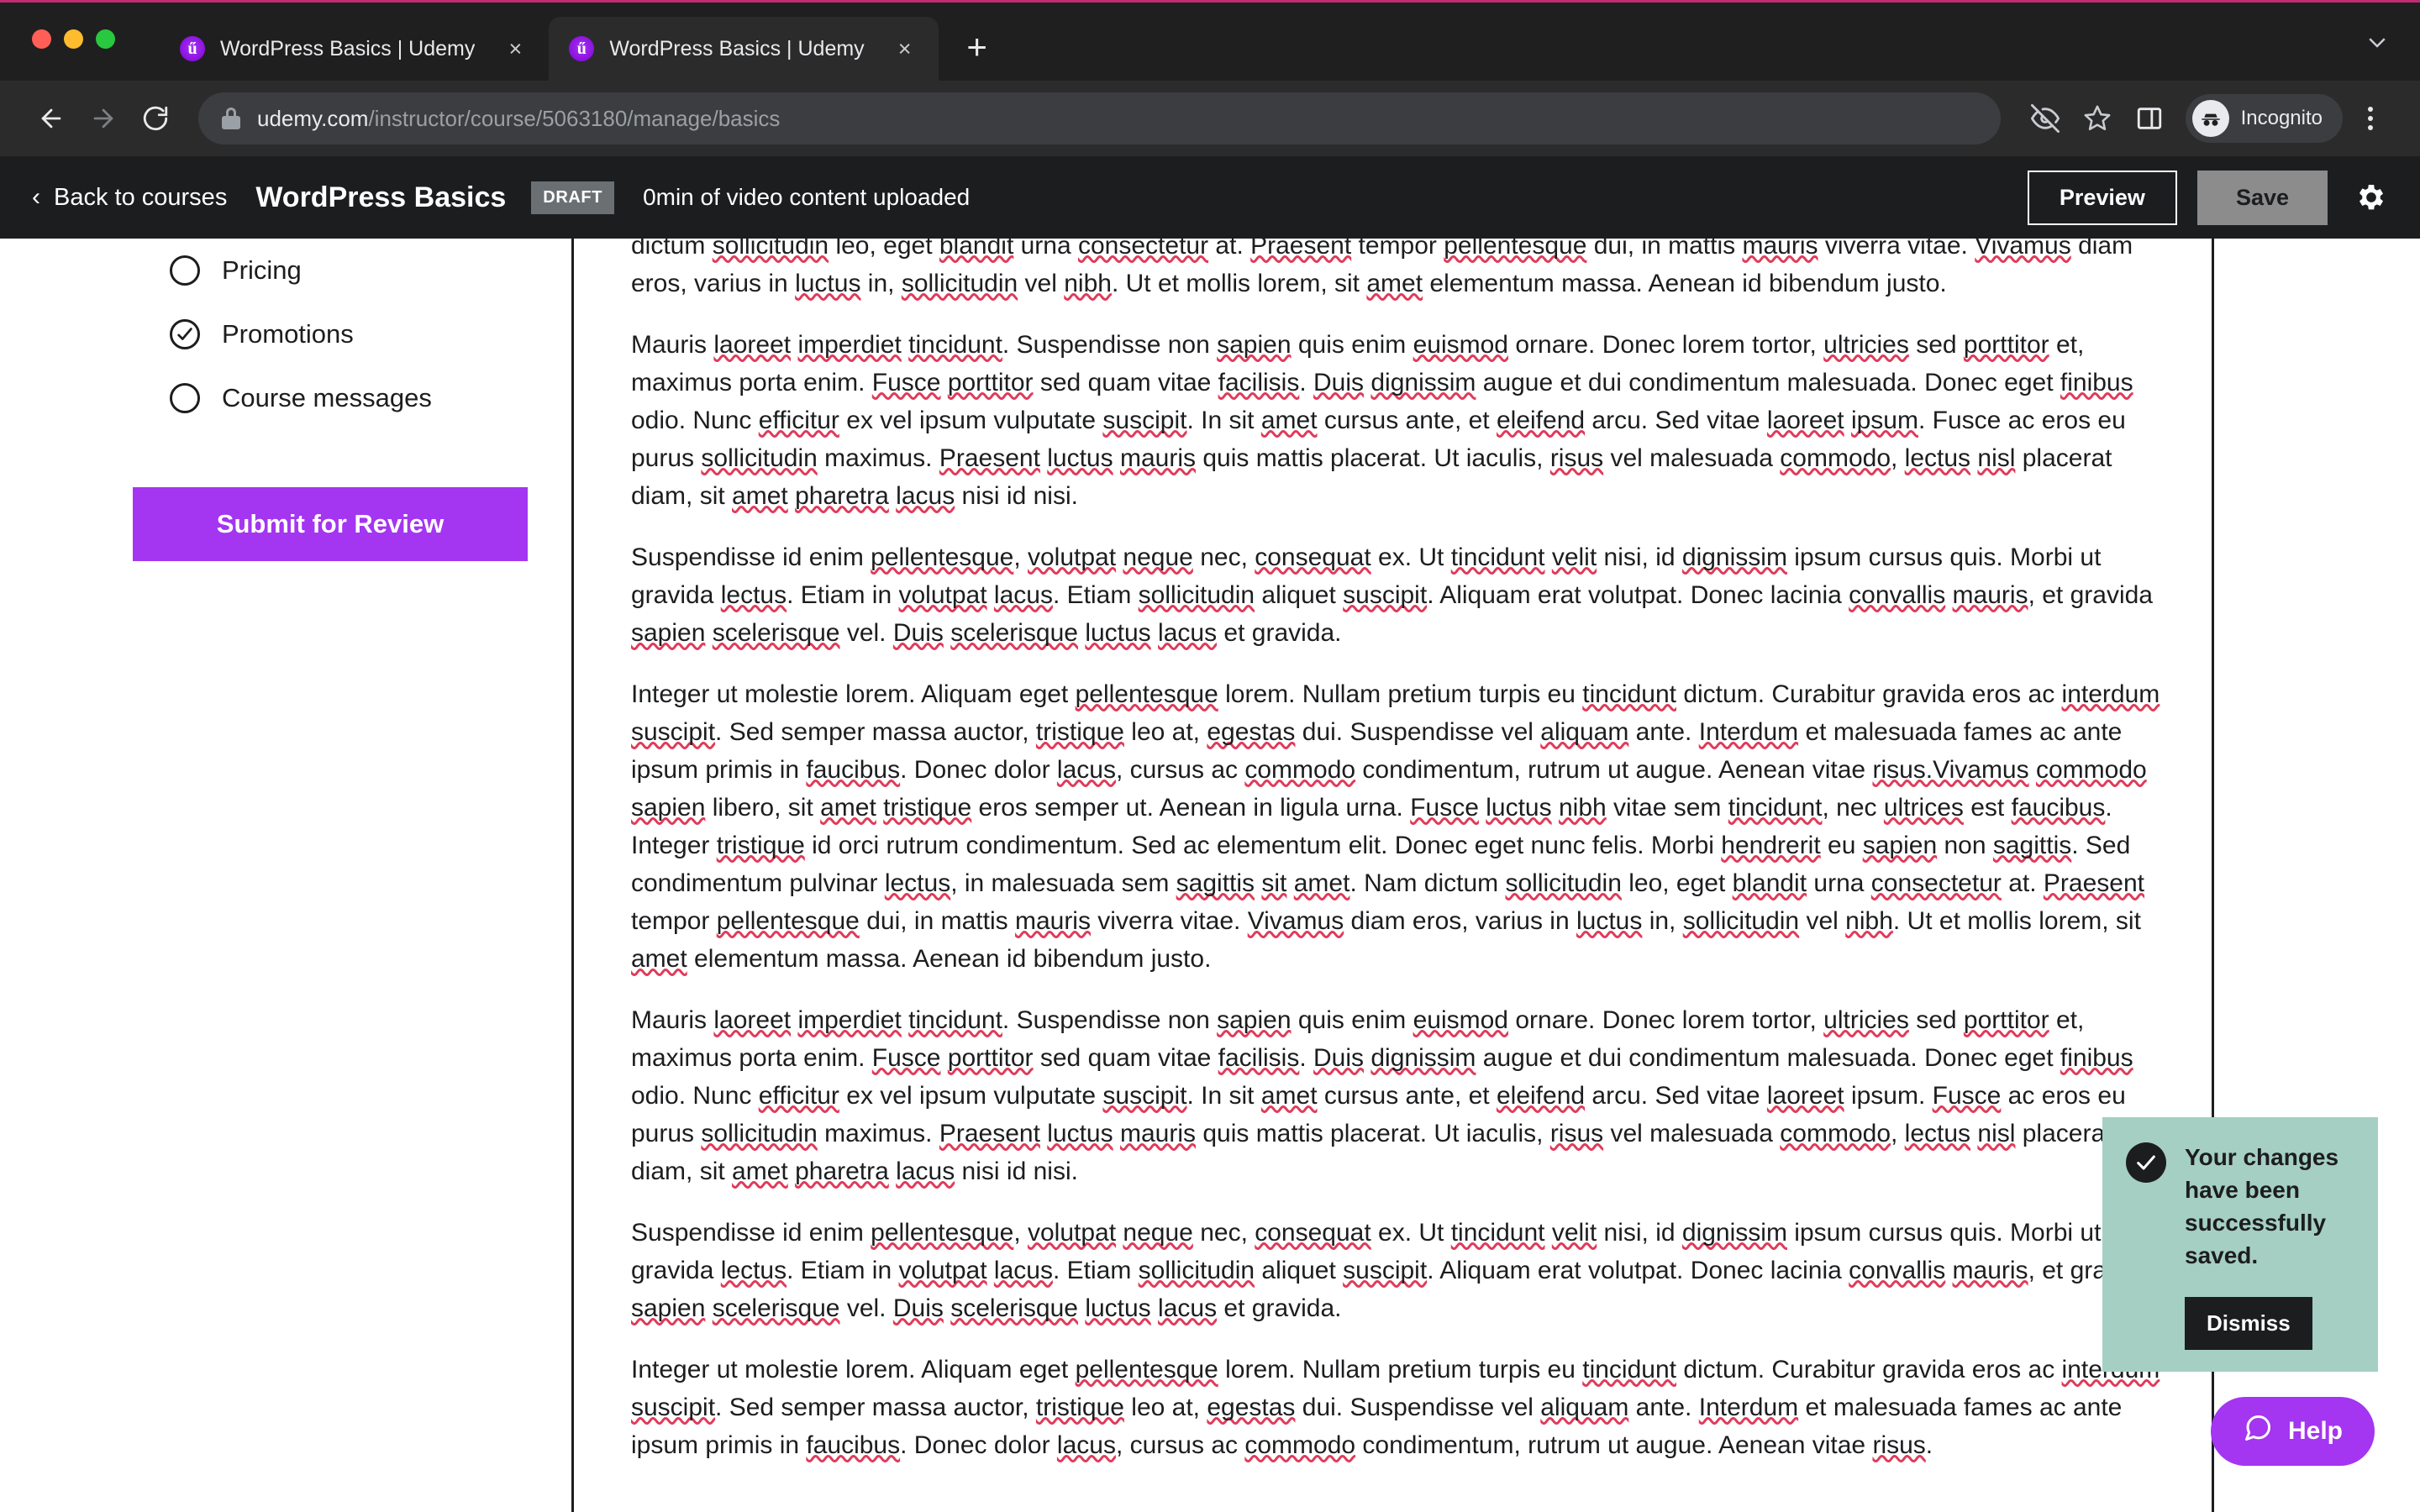 This screenshot has height=1512, width=2420. Describe the element at coordinates (926, 496) in the screenshot. I see `spellcheck-word: lacus` at that location.